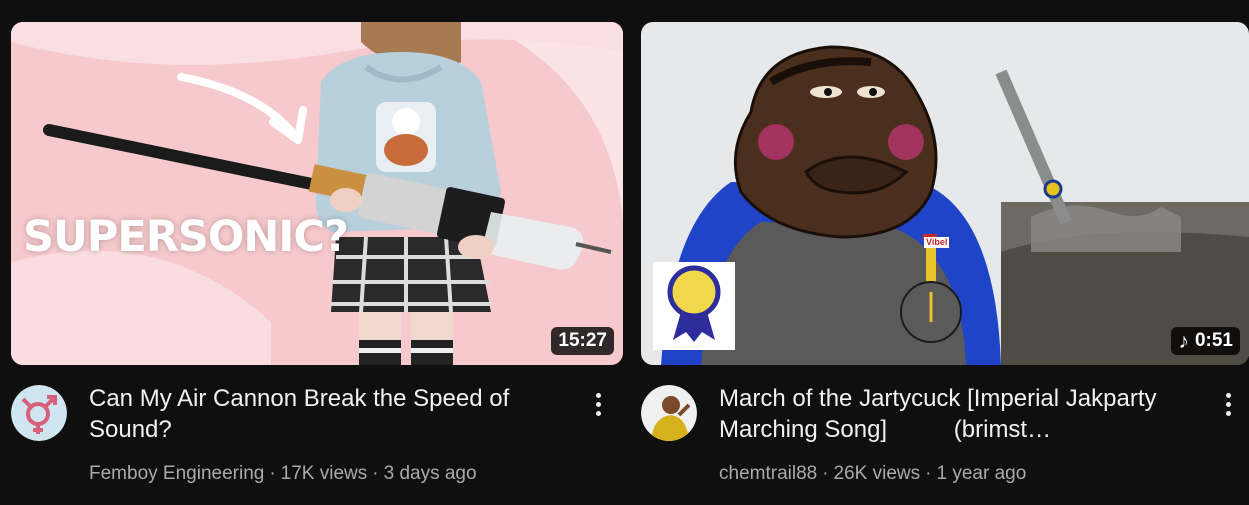  I want to click on avatar-image-icon, so click(669, 413).